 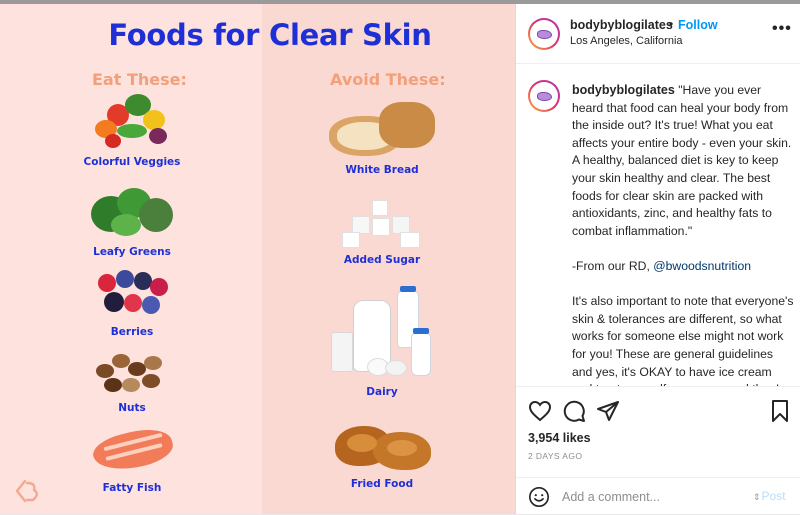 What do you see at coordinates (382, 260) in the screenshot?
I see `food-label: Added Sugar` at bounding box center [382, 260].